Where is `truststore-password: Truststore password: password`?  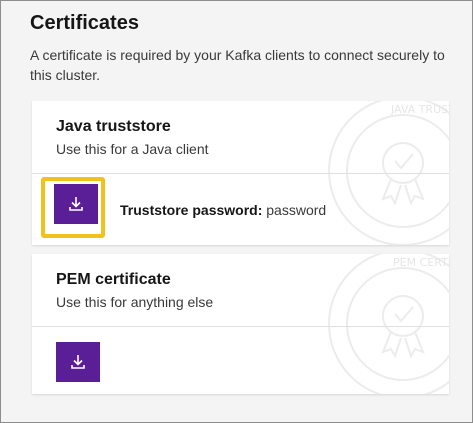 truststore-password: Truststore password: password is located at coordinates (223, 210).